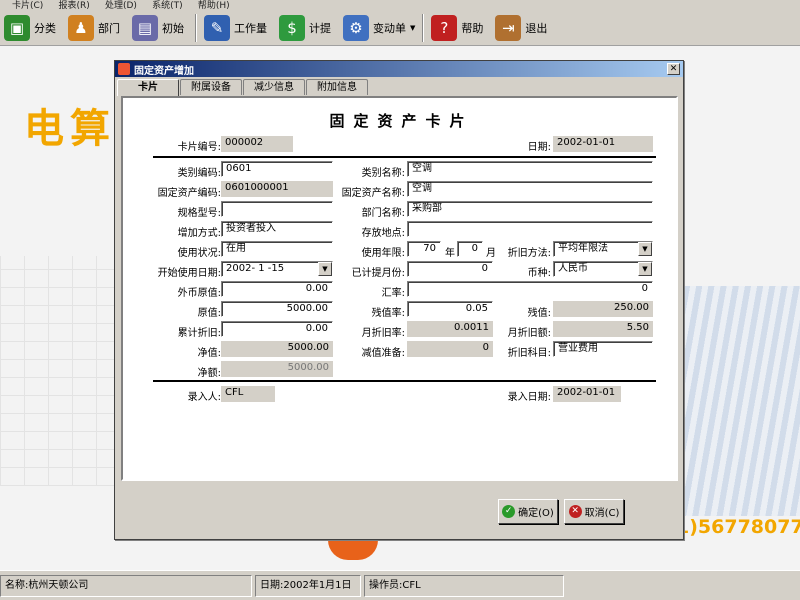 The image size is (800, 600). Describe the element at coordinates (539, 273) in the screenshot. I see `currency-label: 币种:` at that location.